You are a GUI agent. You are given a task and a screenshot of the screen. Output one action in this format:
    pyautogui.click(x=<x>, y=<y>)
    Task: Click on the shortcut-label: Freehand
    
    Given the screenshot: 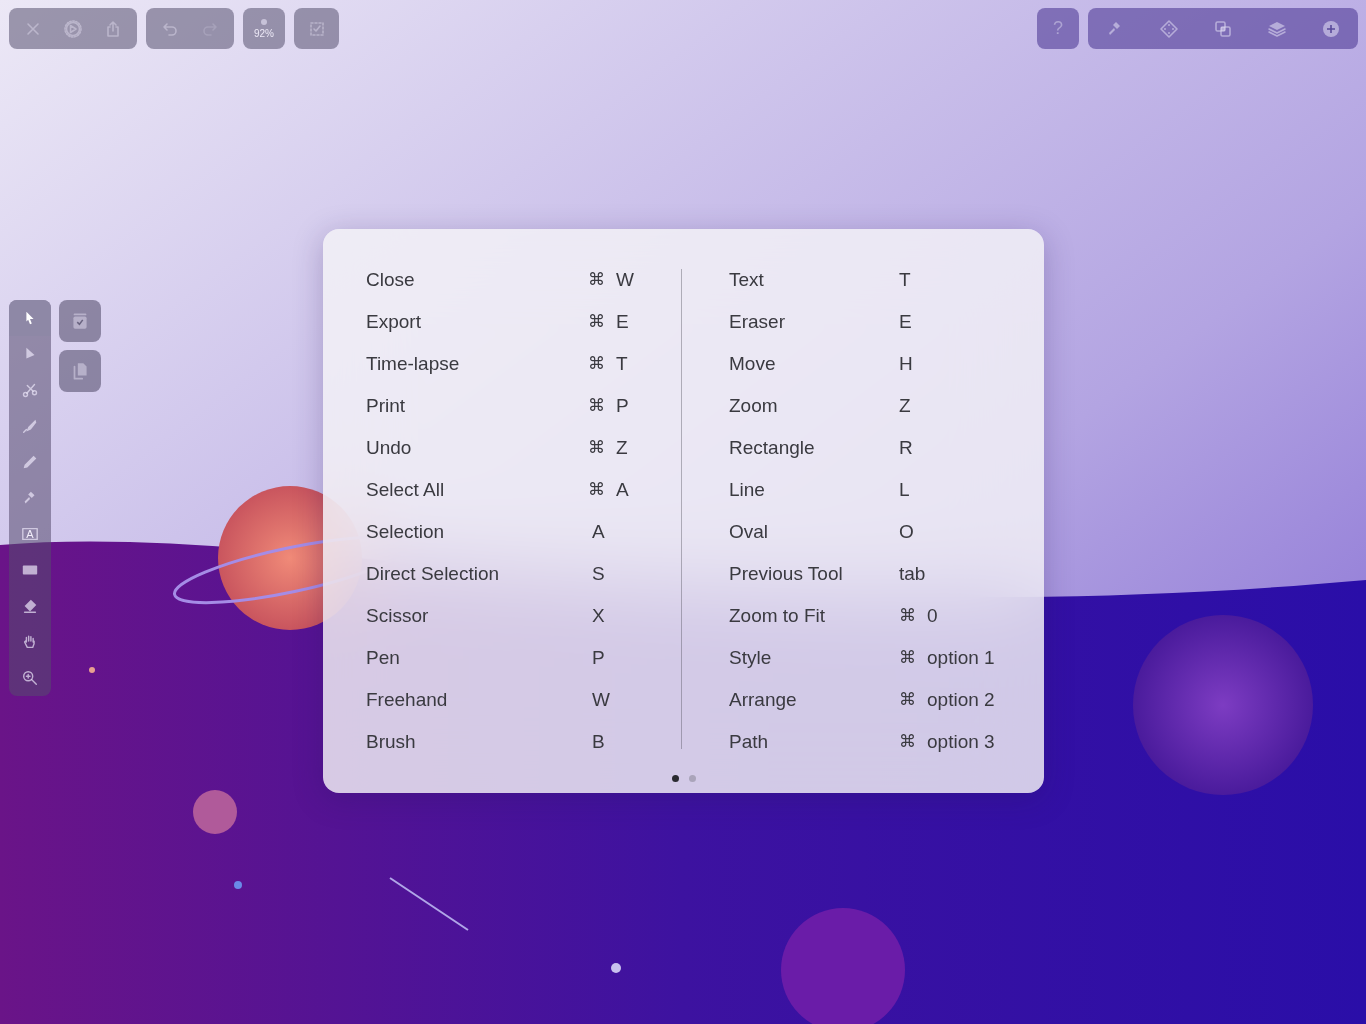 What is the action you would take?
    pyautogui.click(x=407, y=700)
    